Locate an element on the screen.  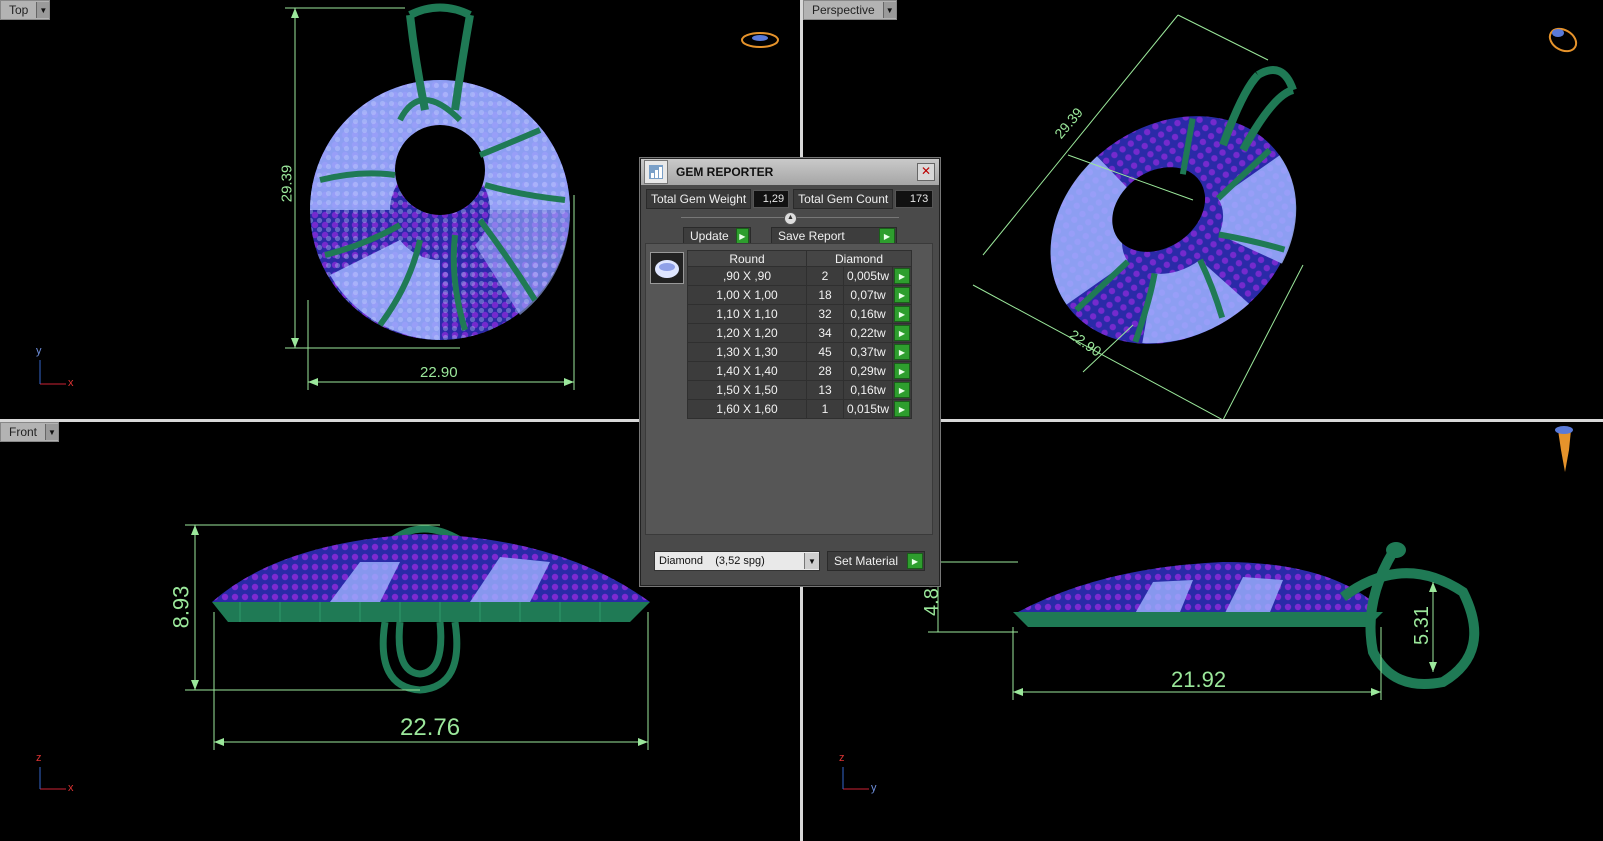
gem-weight: 0,015tw is located at coordinates (868, 409).